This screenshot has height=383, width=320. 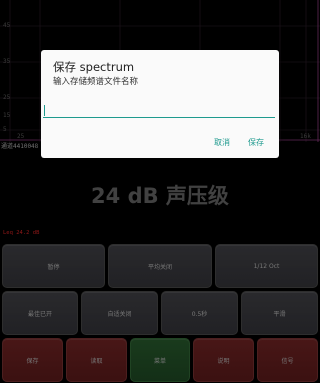 I want to click on dialog-message: 输入存储频谱文件名称, so click(x=96, y=82).